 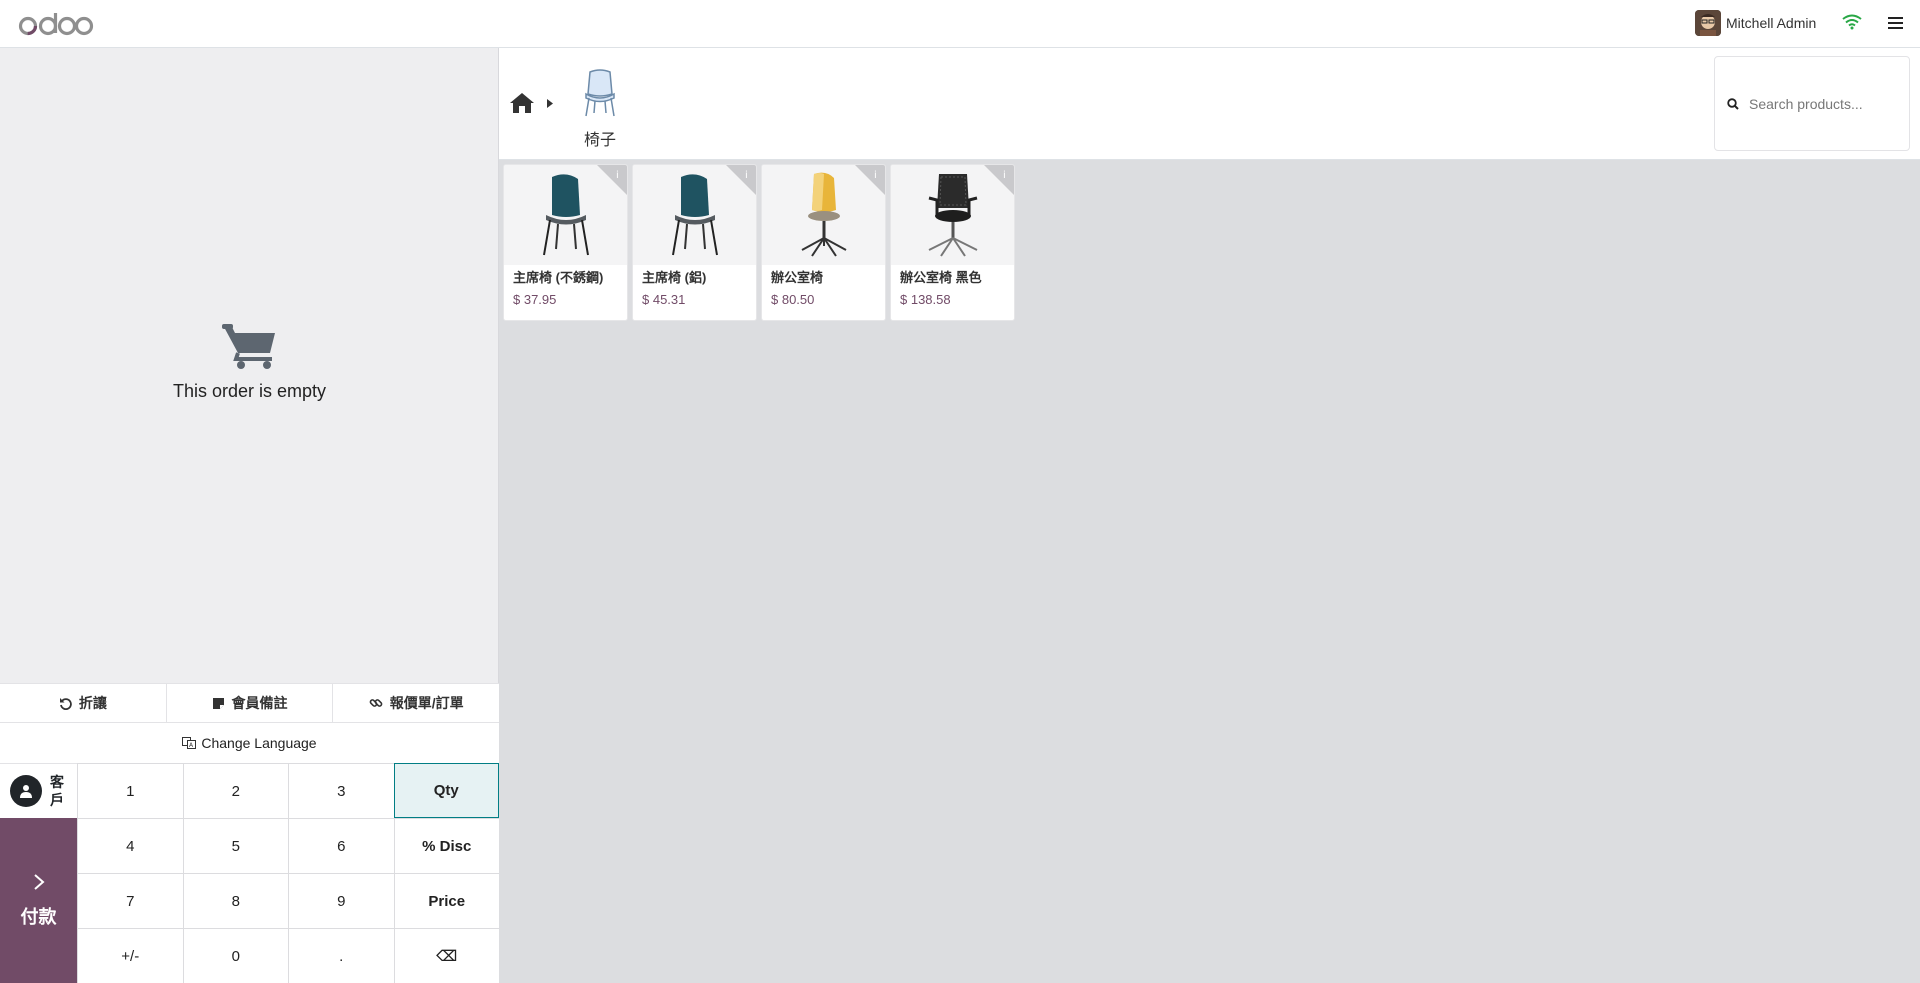 What do you see at coordinates (1824, 103) in the screenshot?
I see `search-input` at bounding box center [1824, 103].